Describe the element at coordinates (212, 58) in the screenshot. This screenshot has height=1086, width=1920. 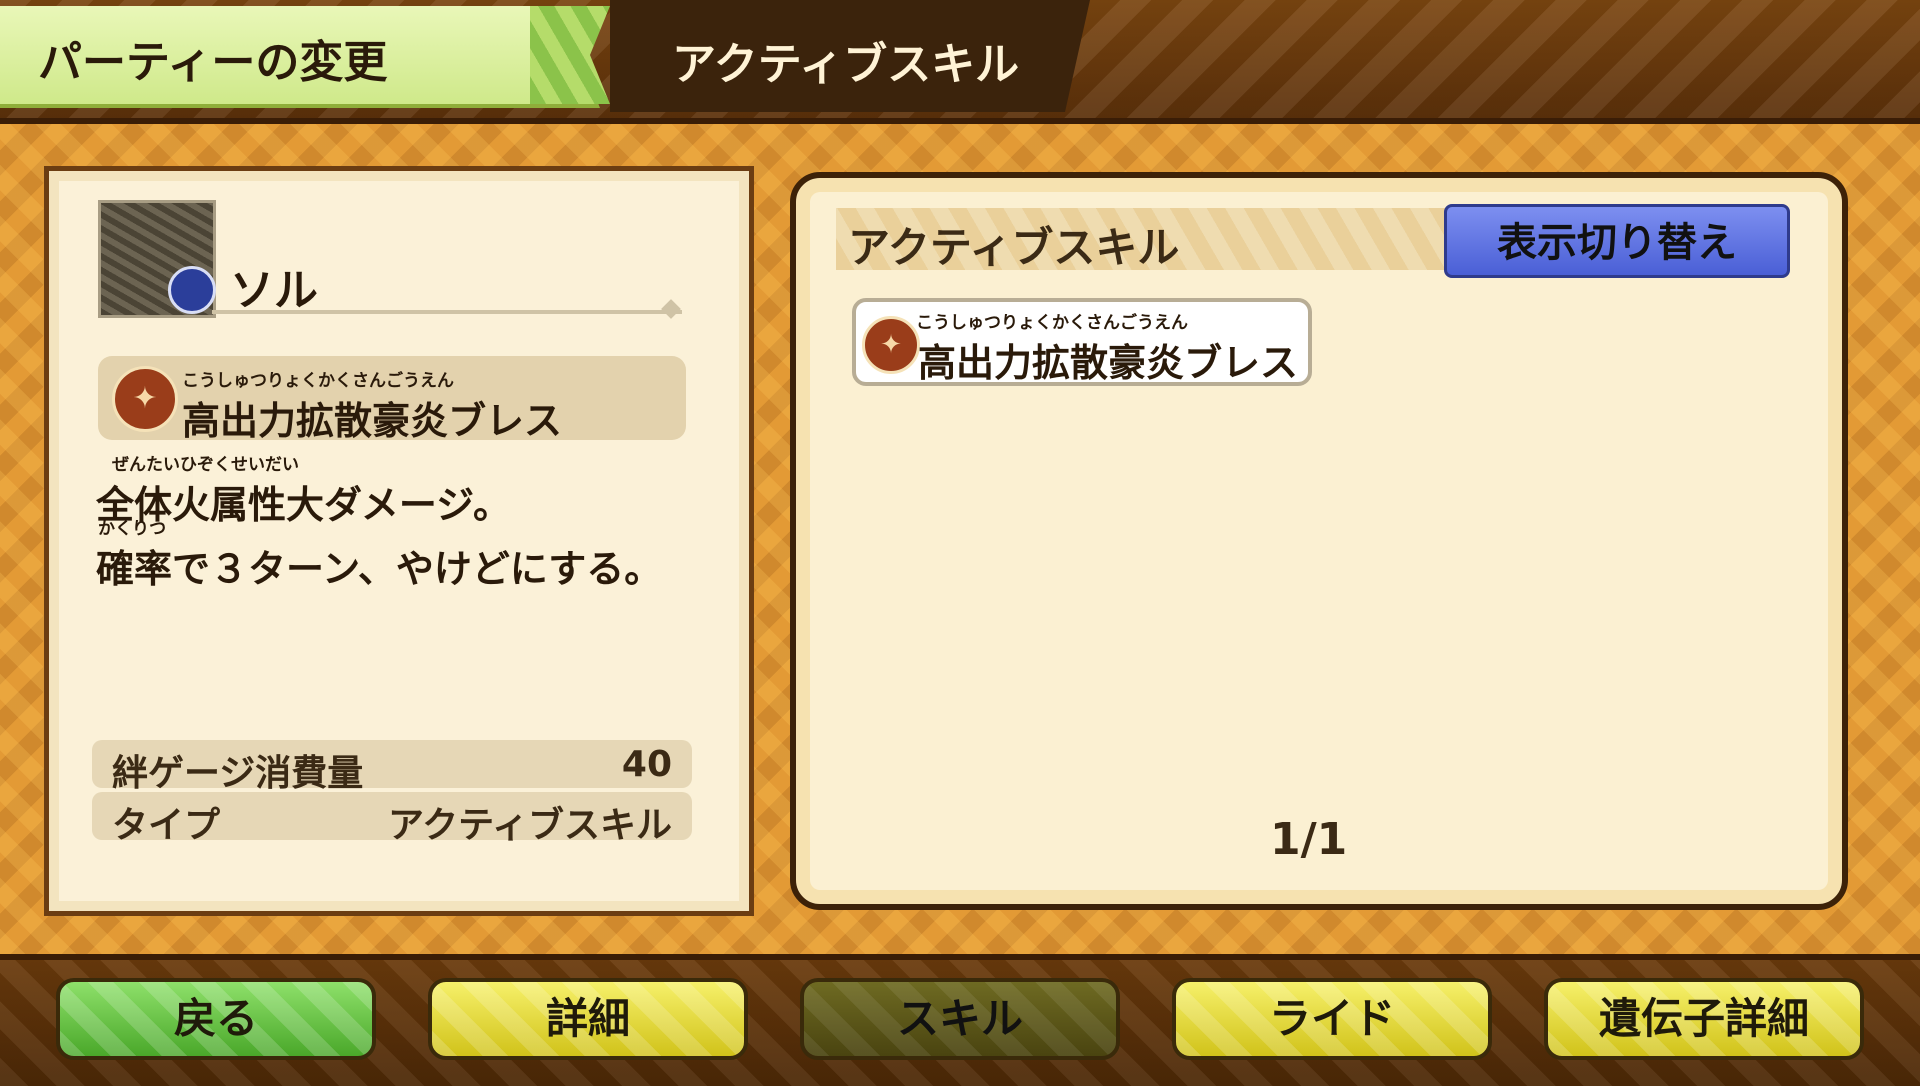
I see `party-change-label: パーティーの変更` at that location.